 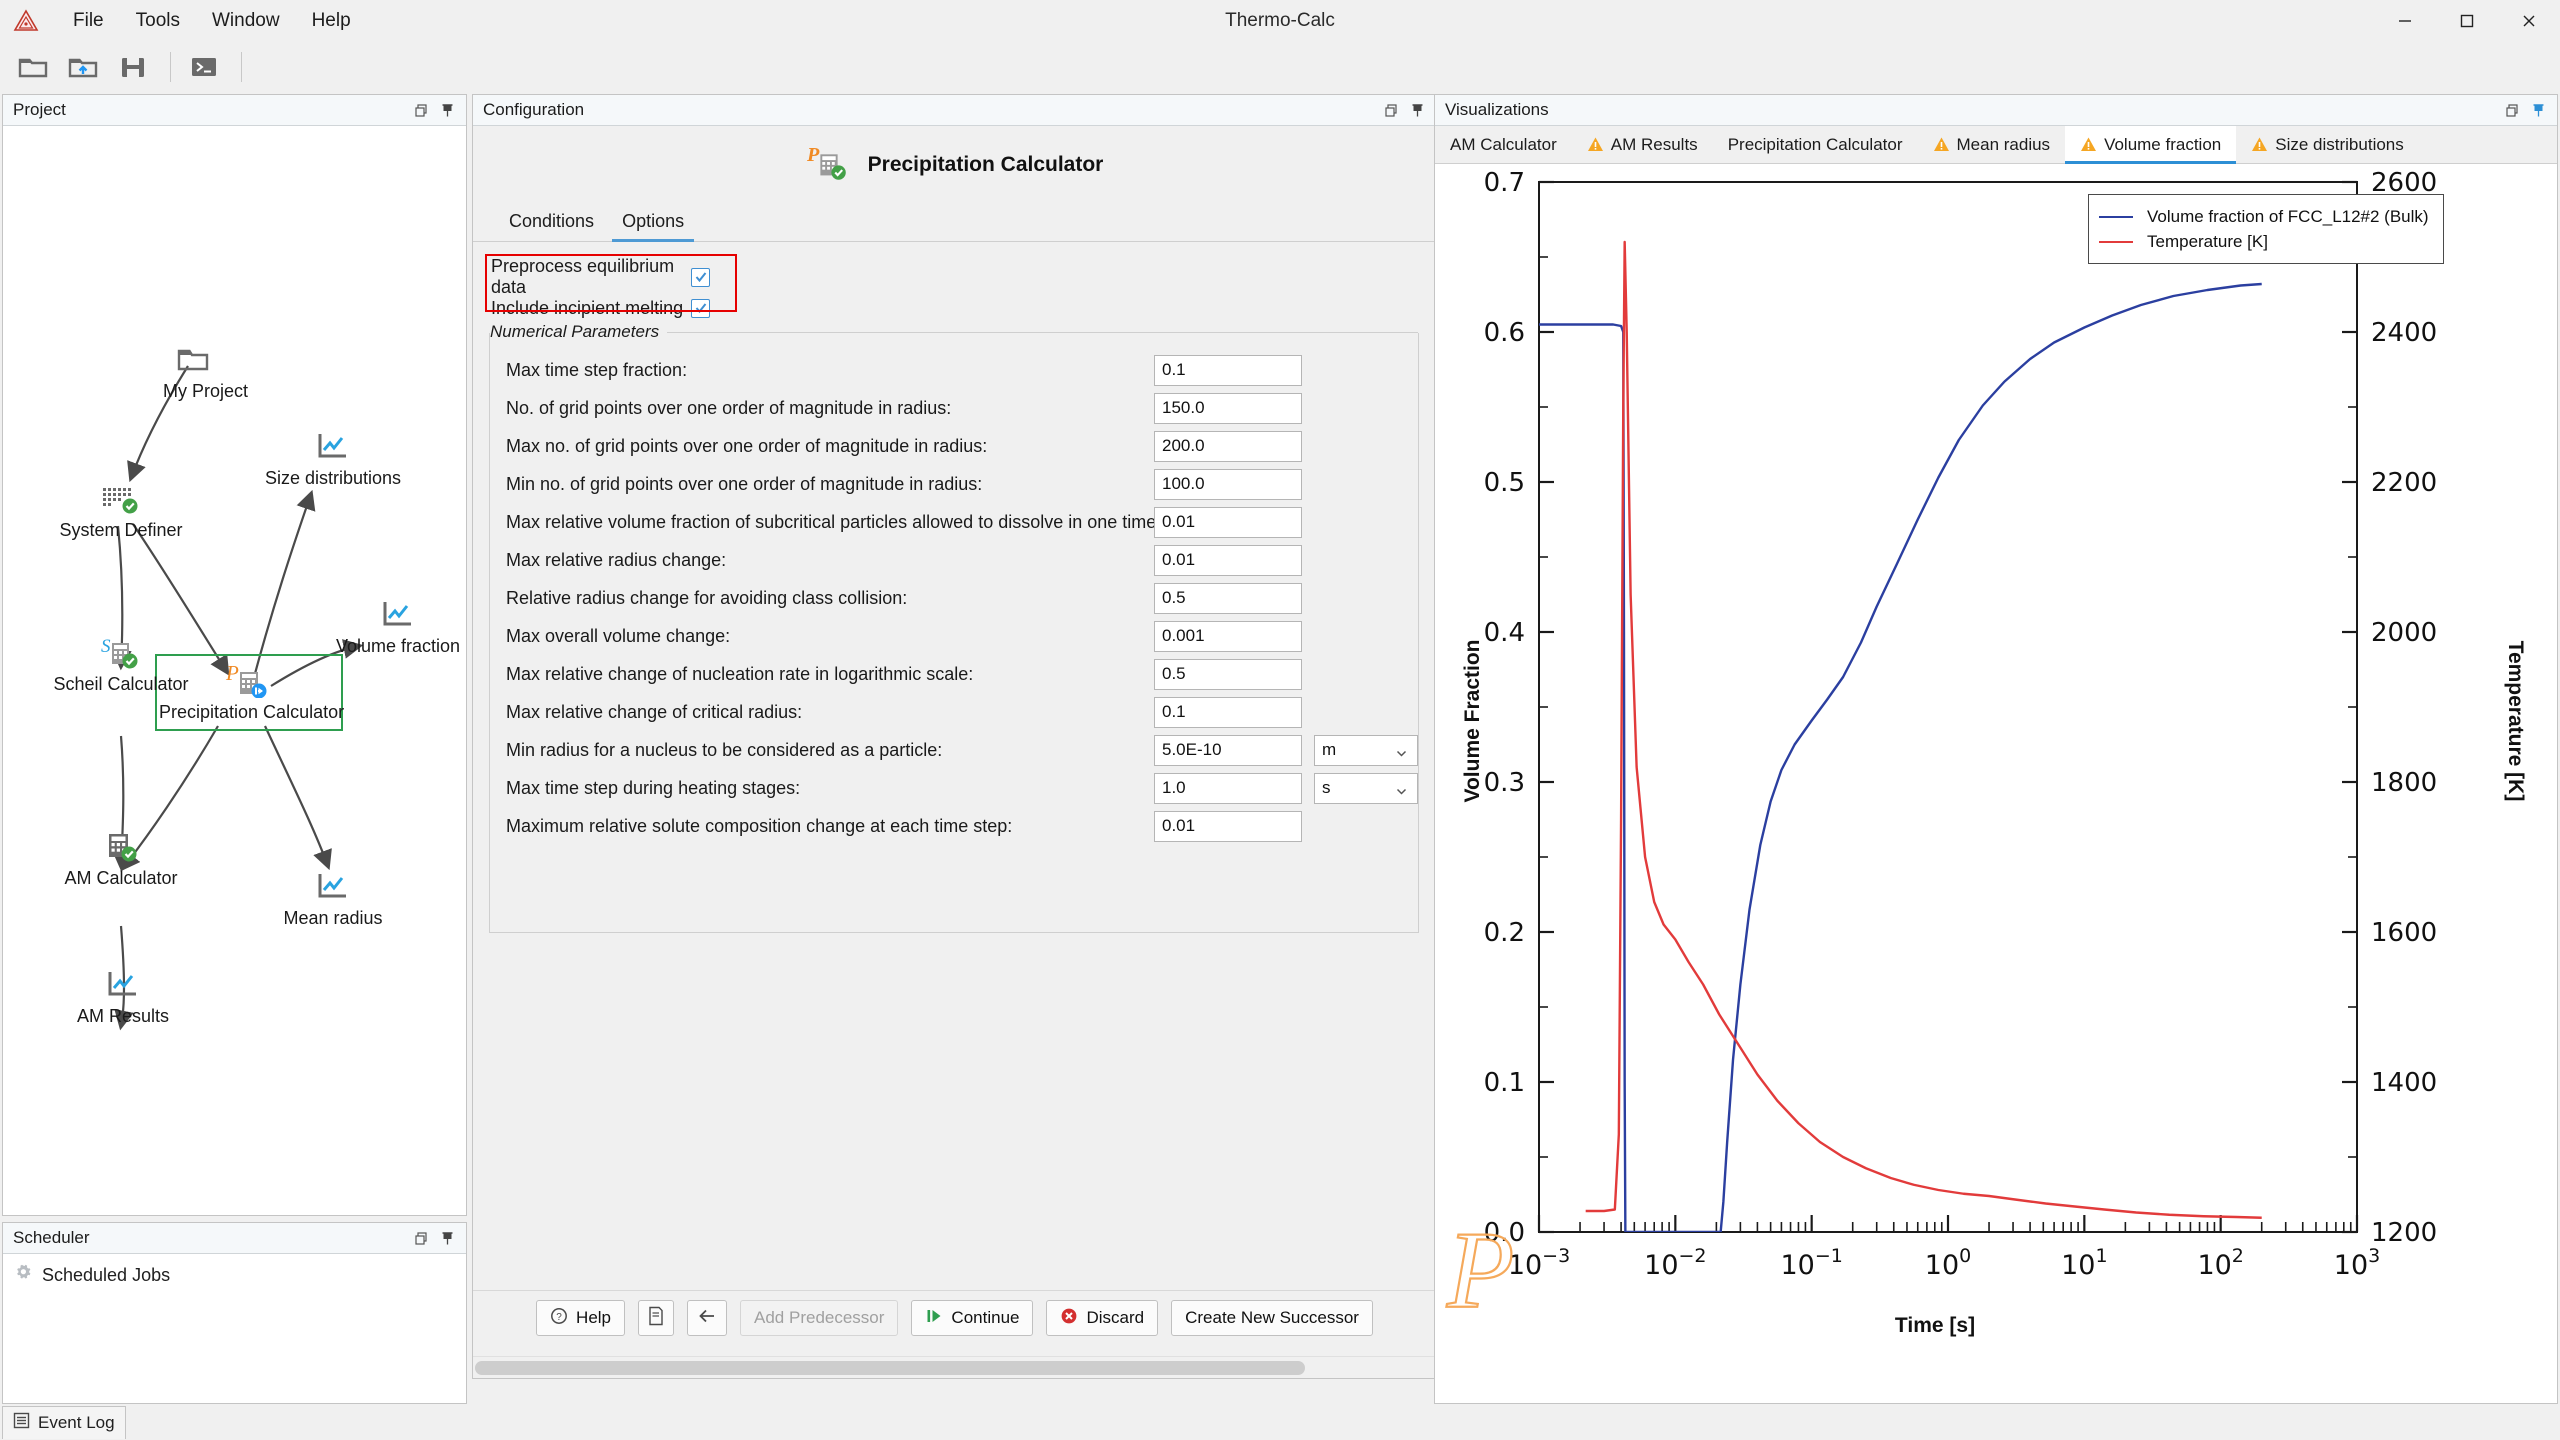 I want to click on svg-text: 10−3, so click(x=1539, y=1263).